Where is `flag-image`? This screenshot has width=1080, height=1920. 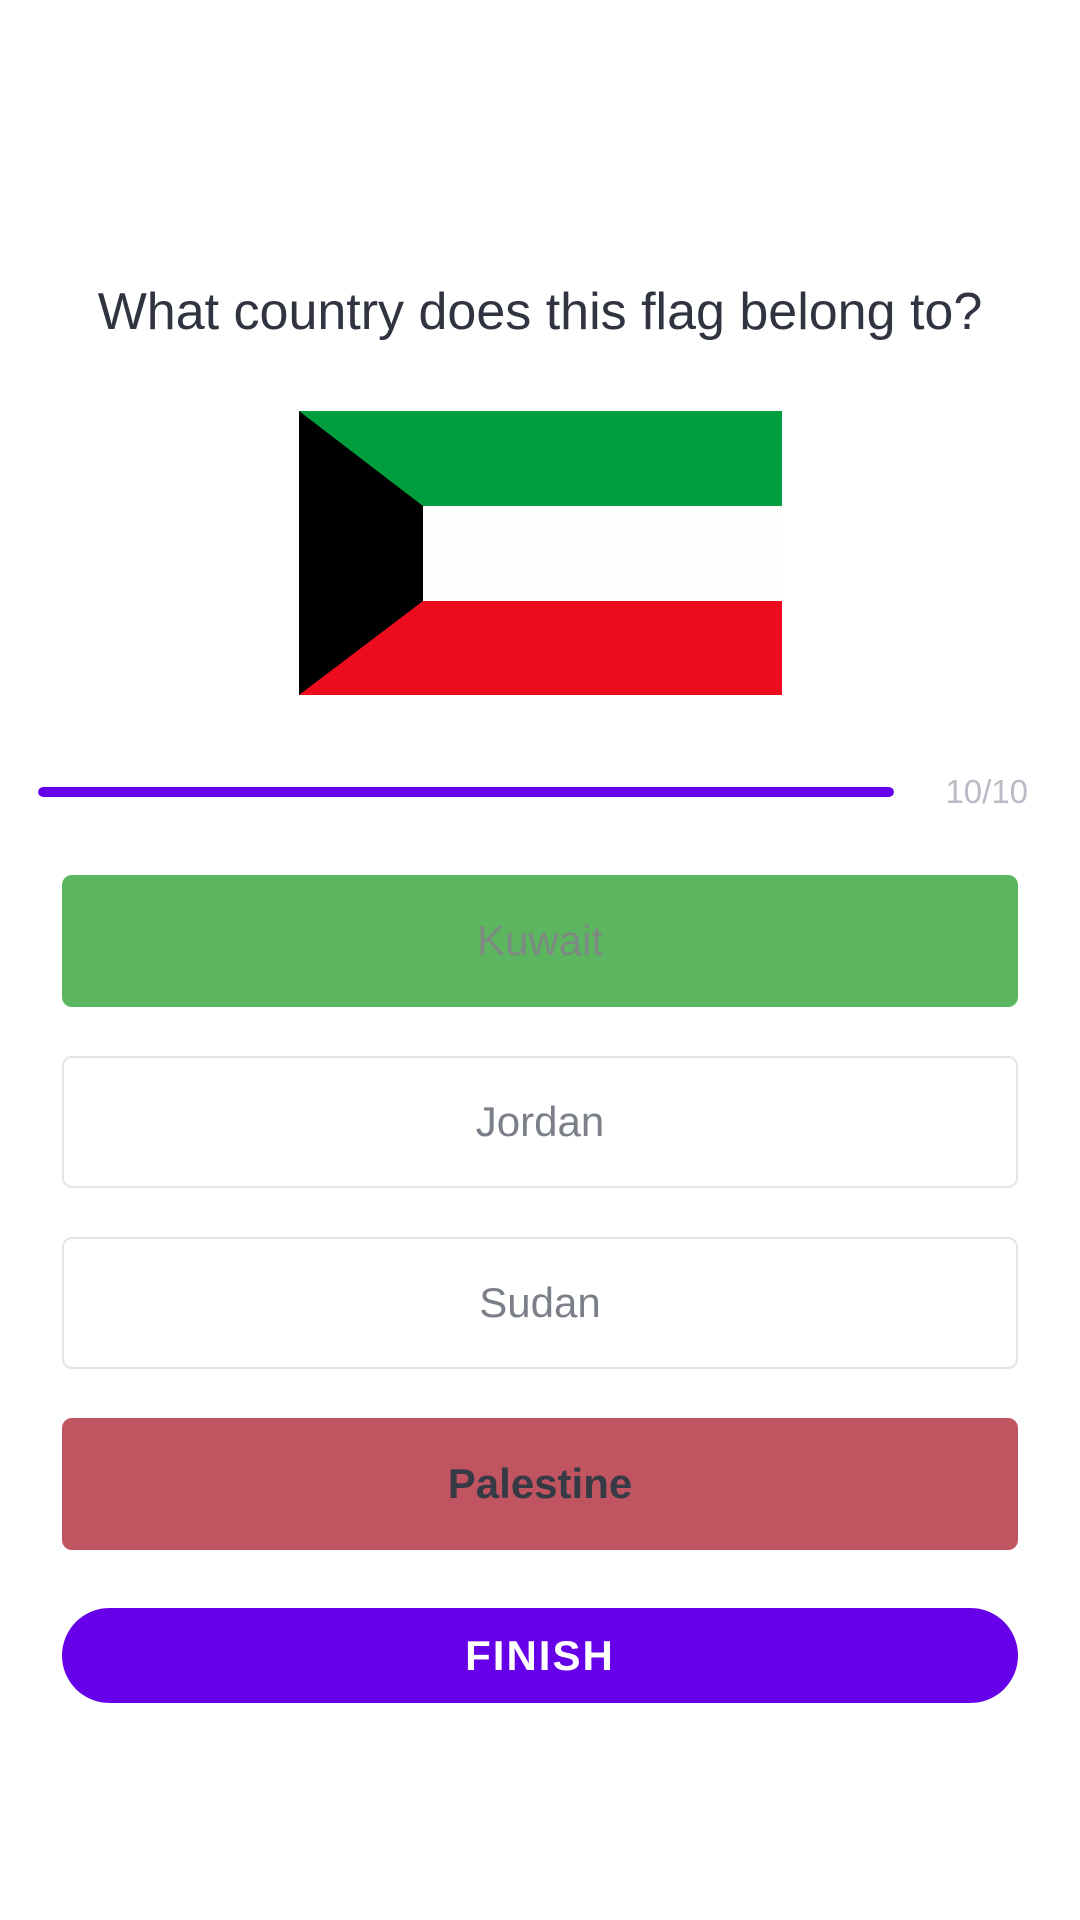
flag-image is located at coordinates (540, 553).